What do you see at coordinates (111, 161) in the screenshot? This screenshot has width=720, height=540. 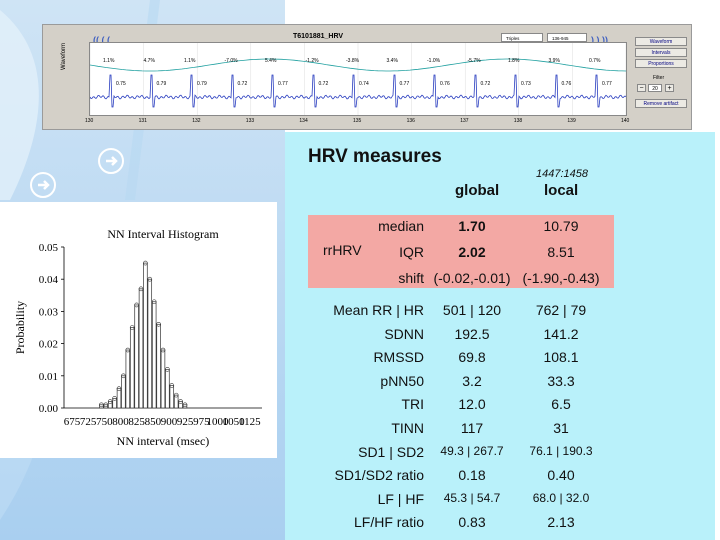 I see `left-arrow-icon` at bounding box center [111, 161].